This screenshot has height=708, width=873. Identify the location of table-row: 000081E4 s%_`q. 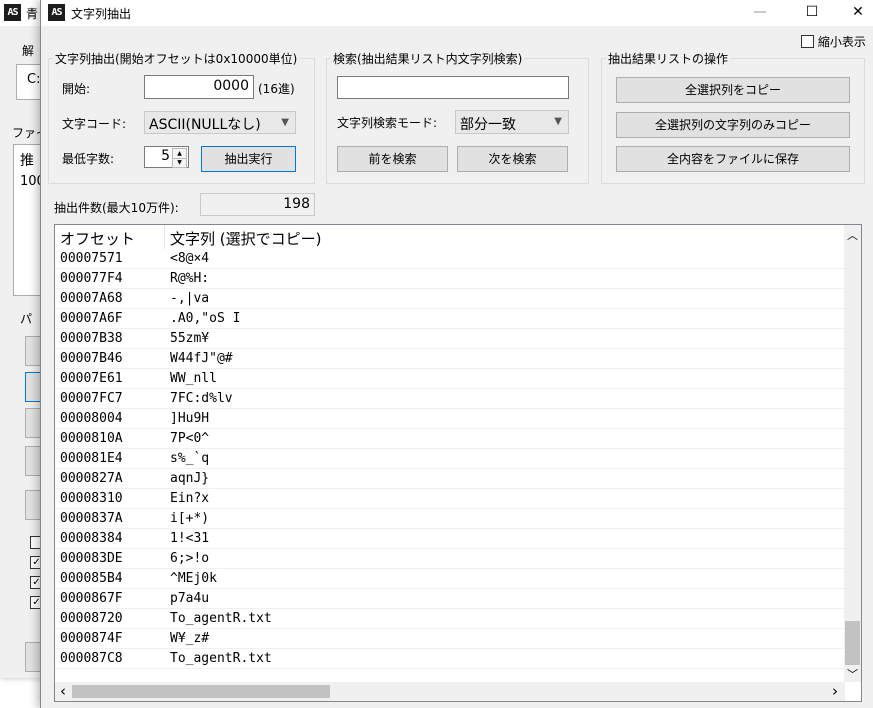
(450, 459).